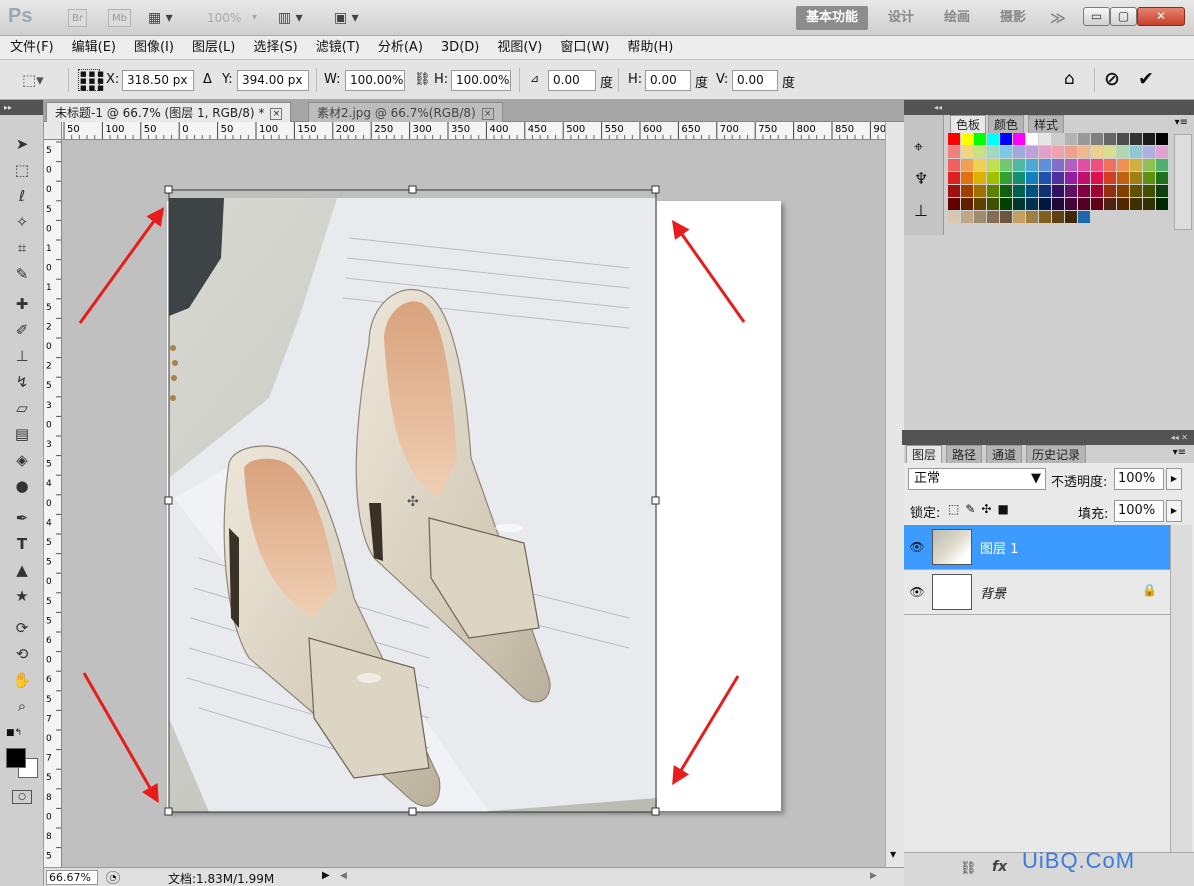  I want to click on menu-edit: 编辑(E), so click(93, 48).